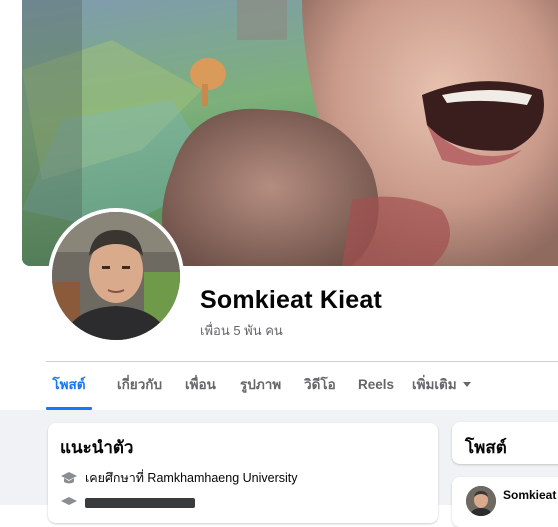 This screenshot has height=527, width=558. I want to click on tab-friends: เพื่อน, so click(200, 386).